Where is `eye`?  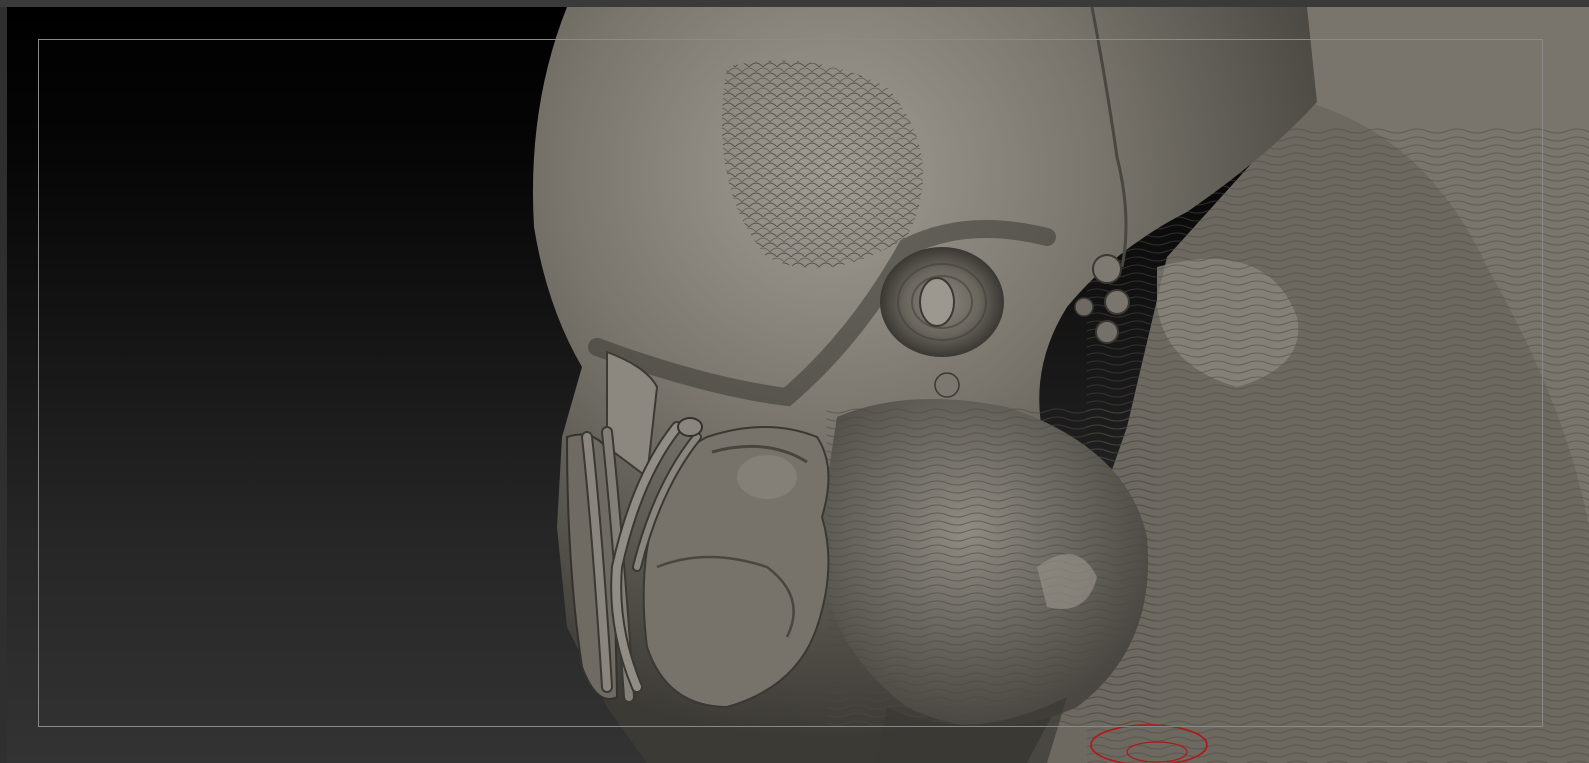 eye is located at coordinates (937, 302).